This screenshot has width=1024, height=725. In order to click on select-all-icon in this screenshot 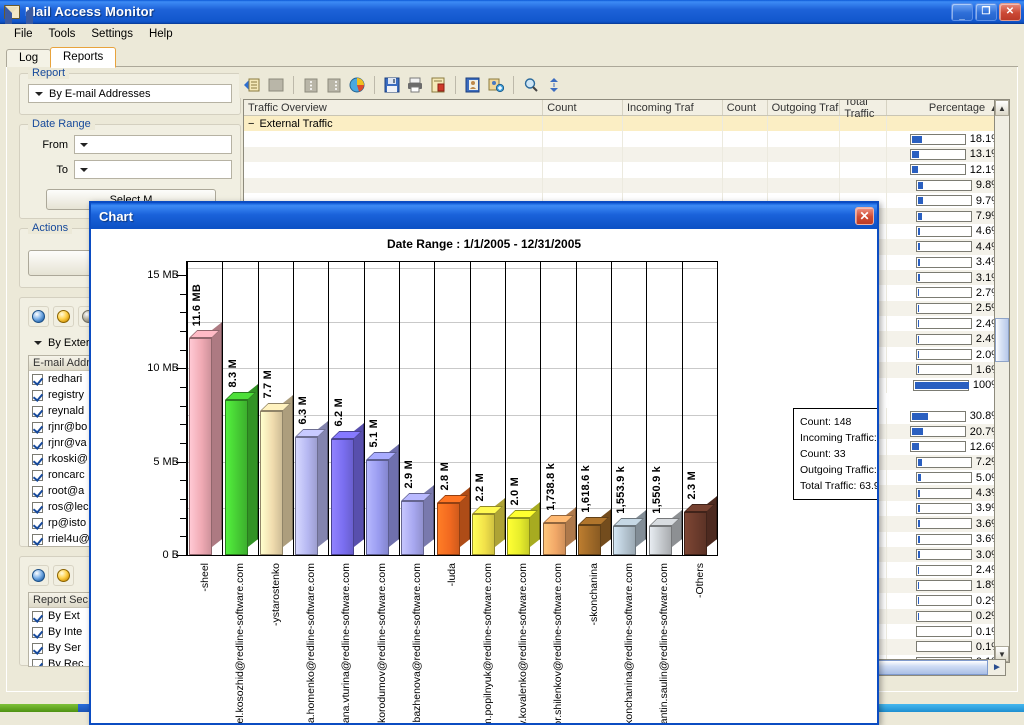, I will do `click(38, 316)`.